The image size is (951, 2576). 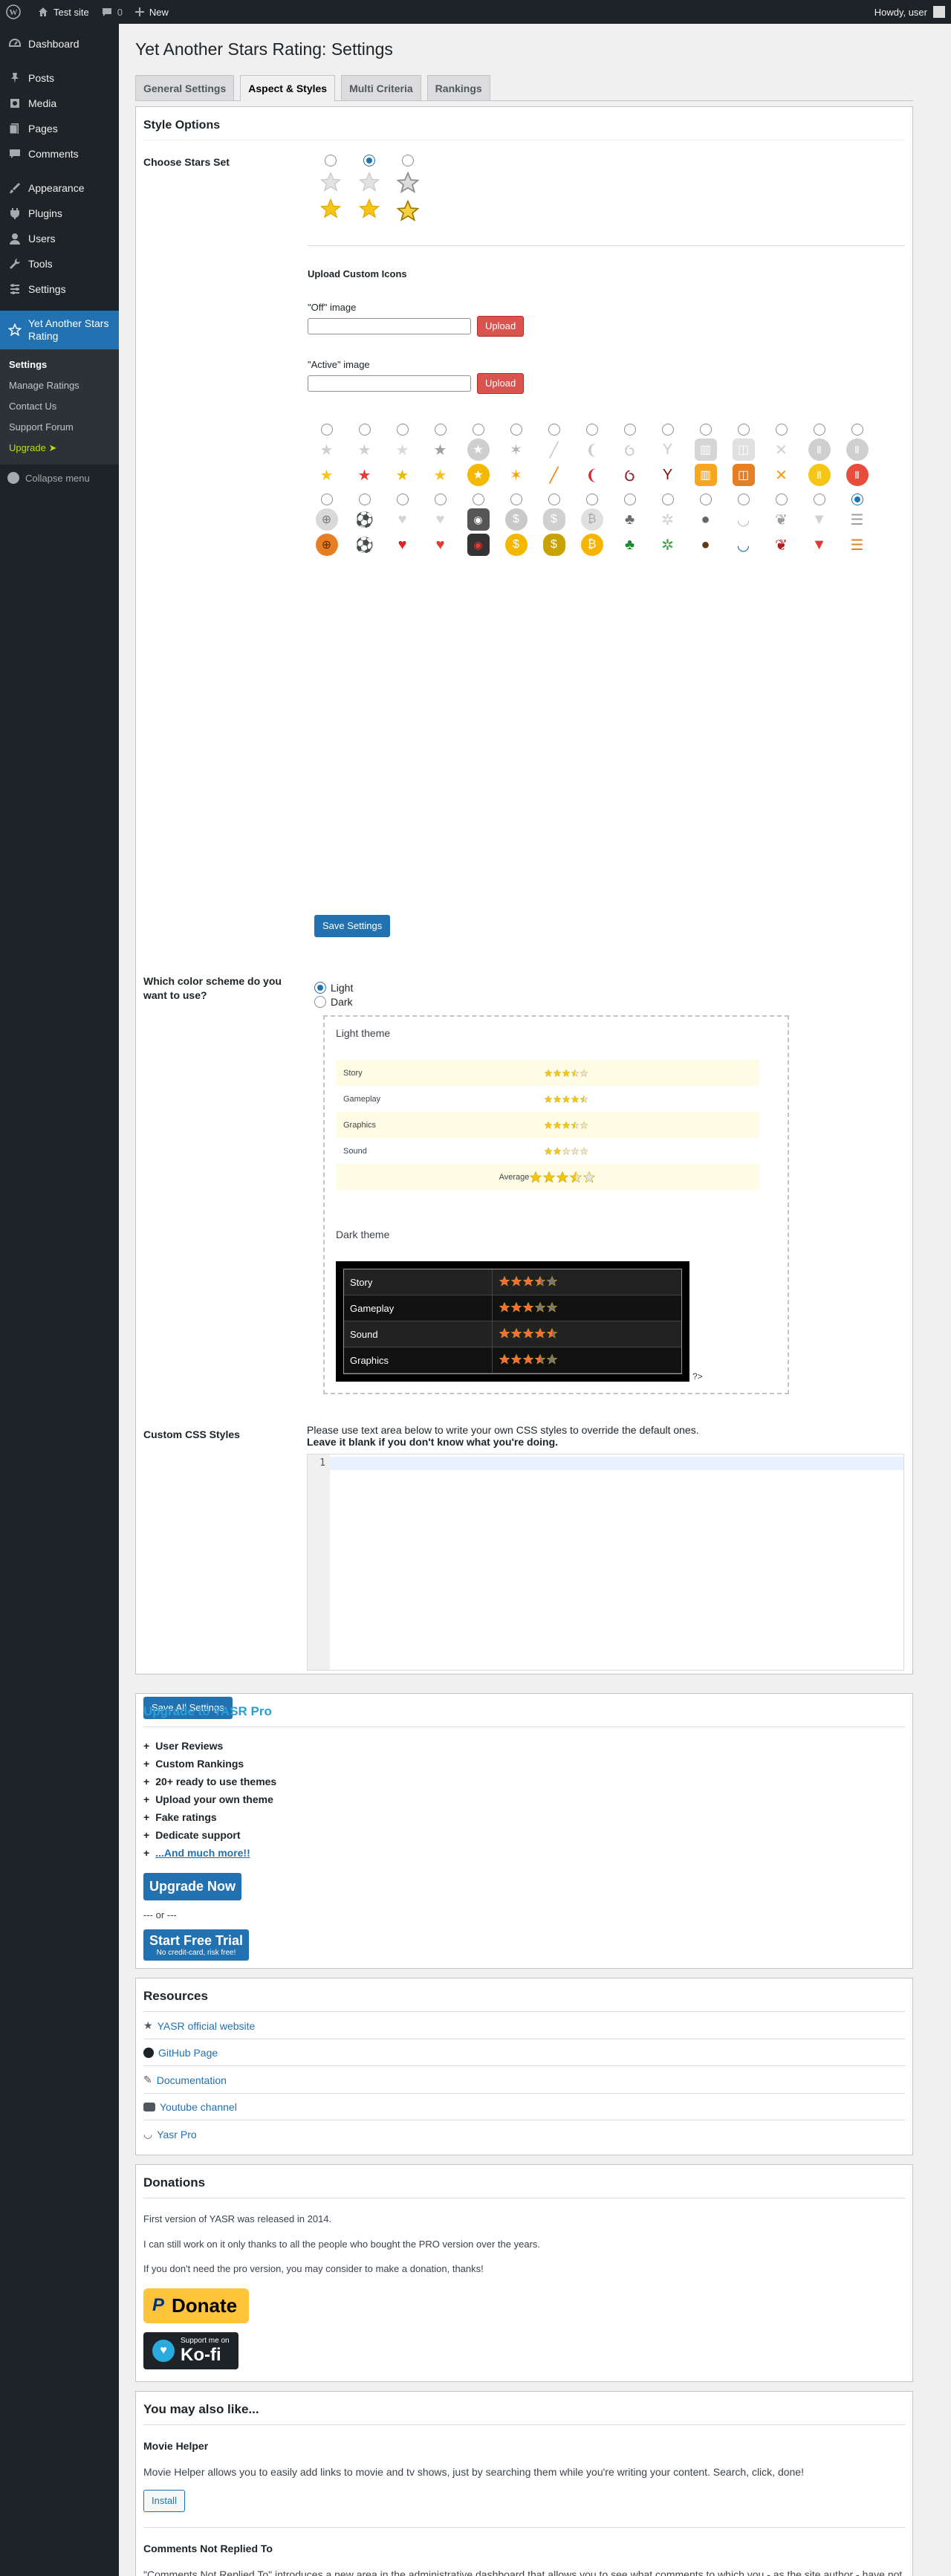 I want to click on submenu-support-forum: Support Forum, so click(x=59, y=428).